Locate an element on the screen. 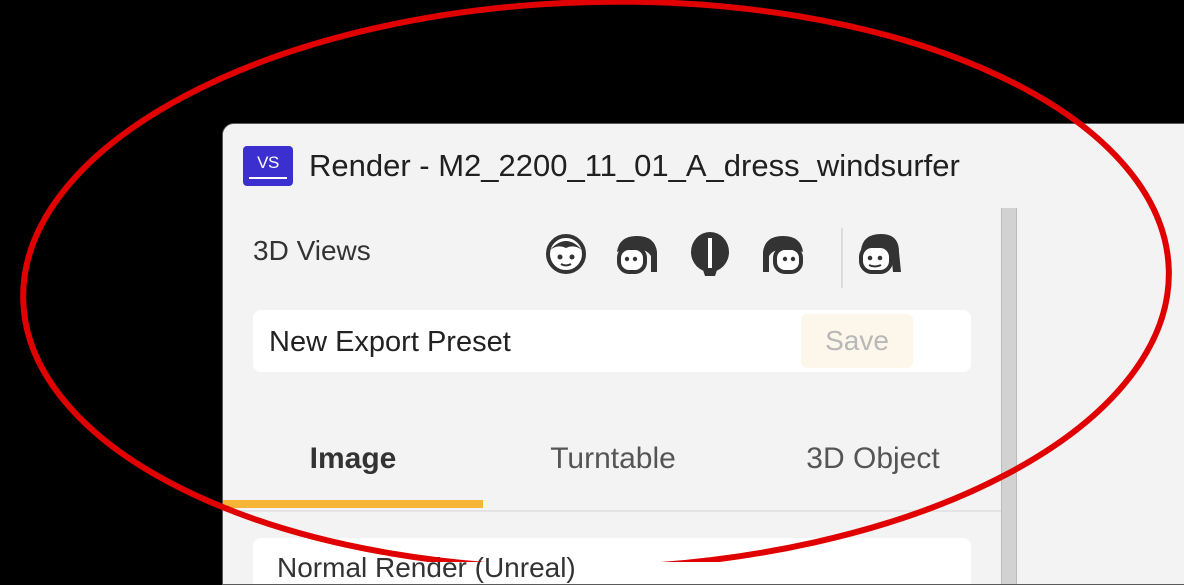 Image resolution: width=1184 pixels, height=585 pixels. app-logo: VS is located at coordinates (268, 166).